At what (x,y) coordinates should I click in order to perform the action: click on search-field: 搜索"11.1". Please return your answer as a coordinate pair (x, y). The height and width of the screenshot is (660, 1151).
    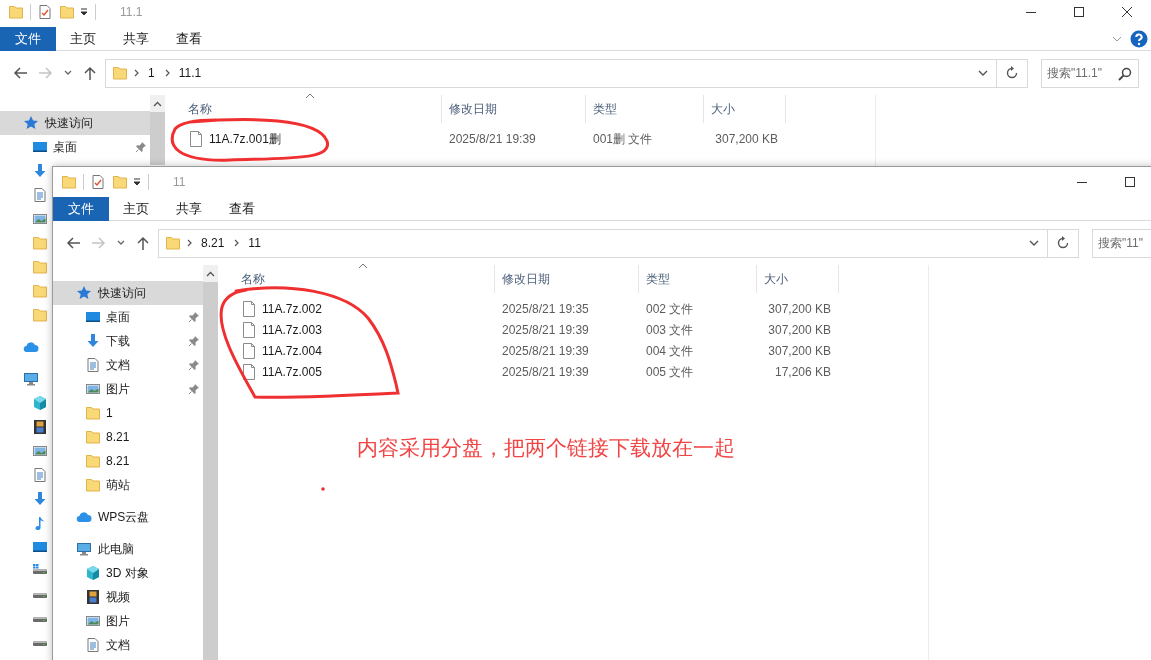
    Looking at the image, I should click on (1090, 73).